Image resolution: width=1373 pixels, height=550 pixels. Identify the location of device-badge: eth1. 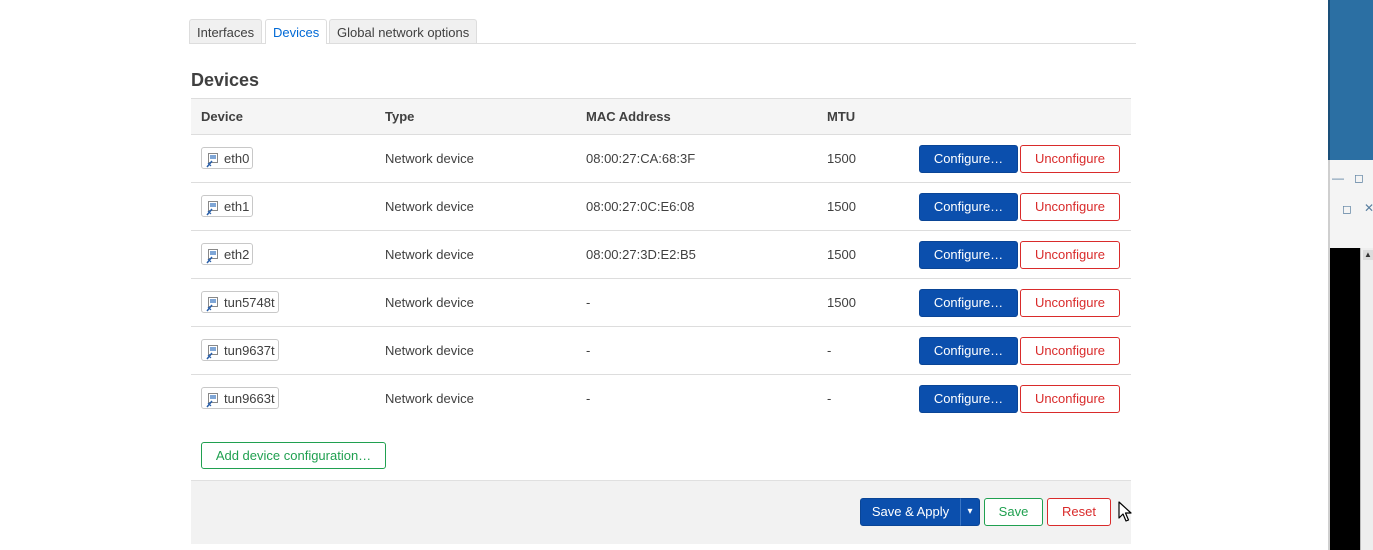
(227, 206).